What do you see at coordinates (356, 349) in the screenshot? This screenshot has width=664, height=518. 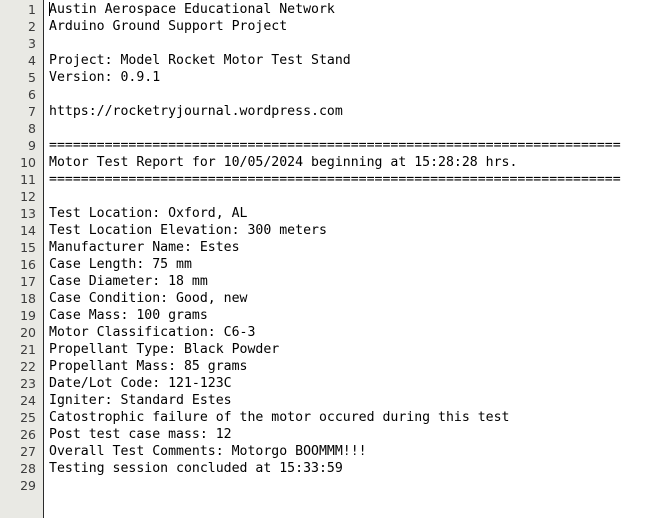 I see `code-line: Propellant Type: Black Powder` at bounding box center [356, 349].